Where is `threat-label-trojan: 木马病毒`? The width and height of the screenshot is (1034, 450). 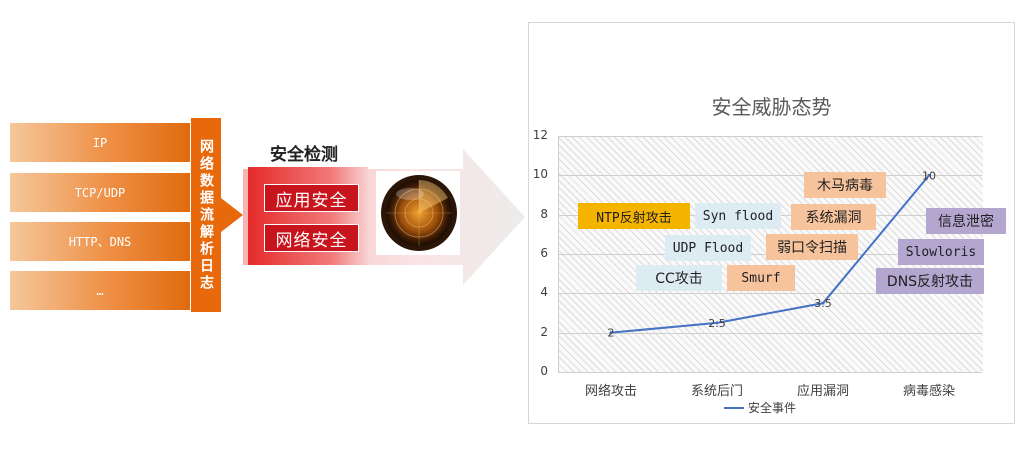 threat-label-trojan: 木马病毒 is located at coordinates (845, 185).